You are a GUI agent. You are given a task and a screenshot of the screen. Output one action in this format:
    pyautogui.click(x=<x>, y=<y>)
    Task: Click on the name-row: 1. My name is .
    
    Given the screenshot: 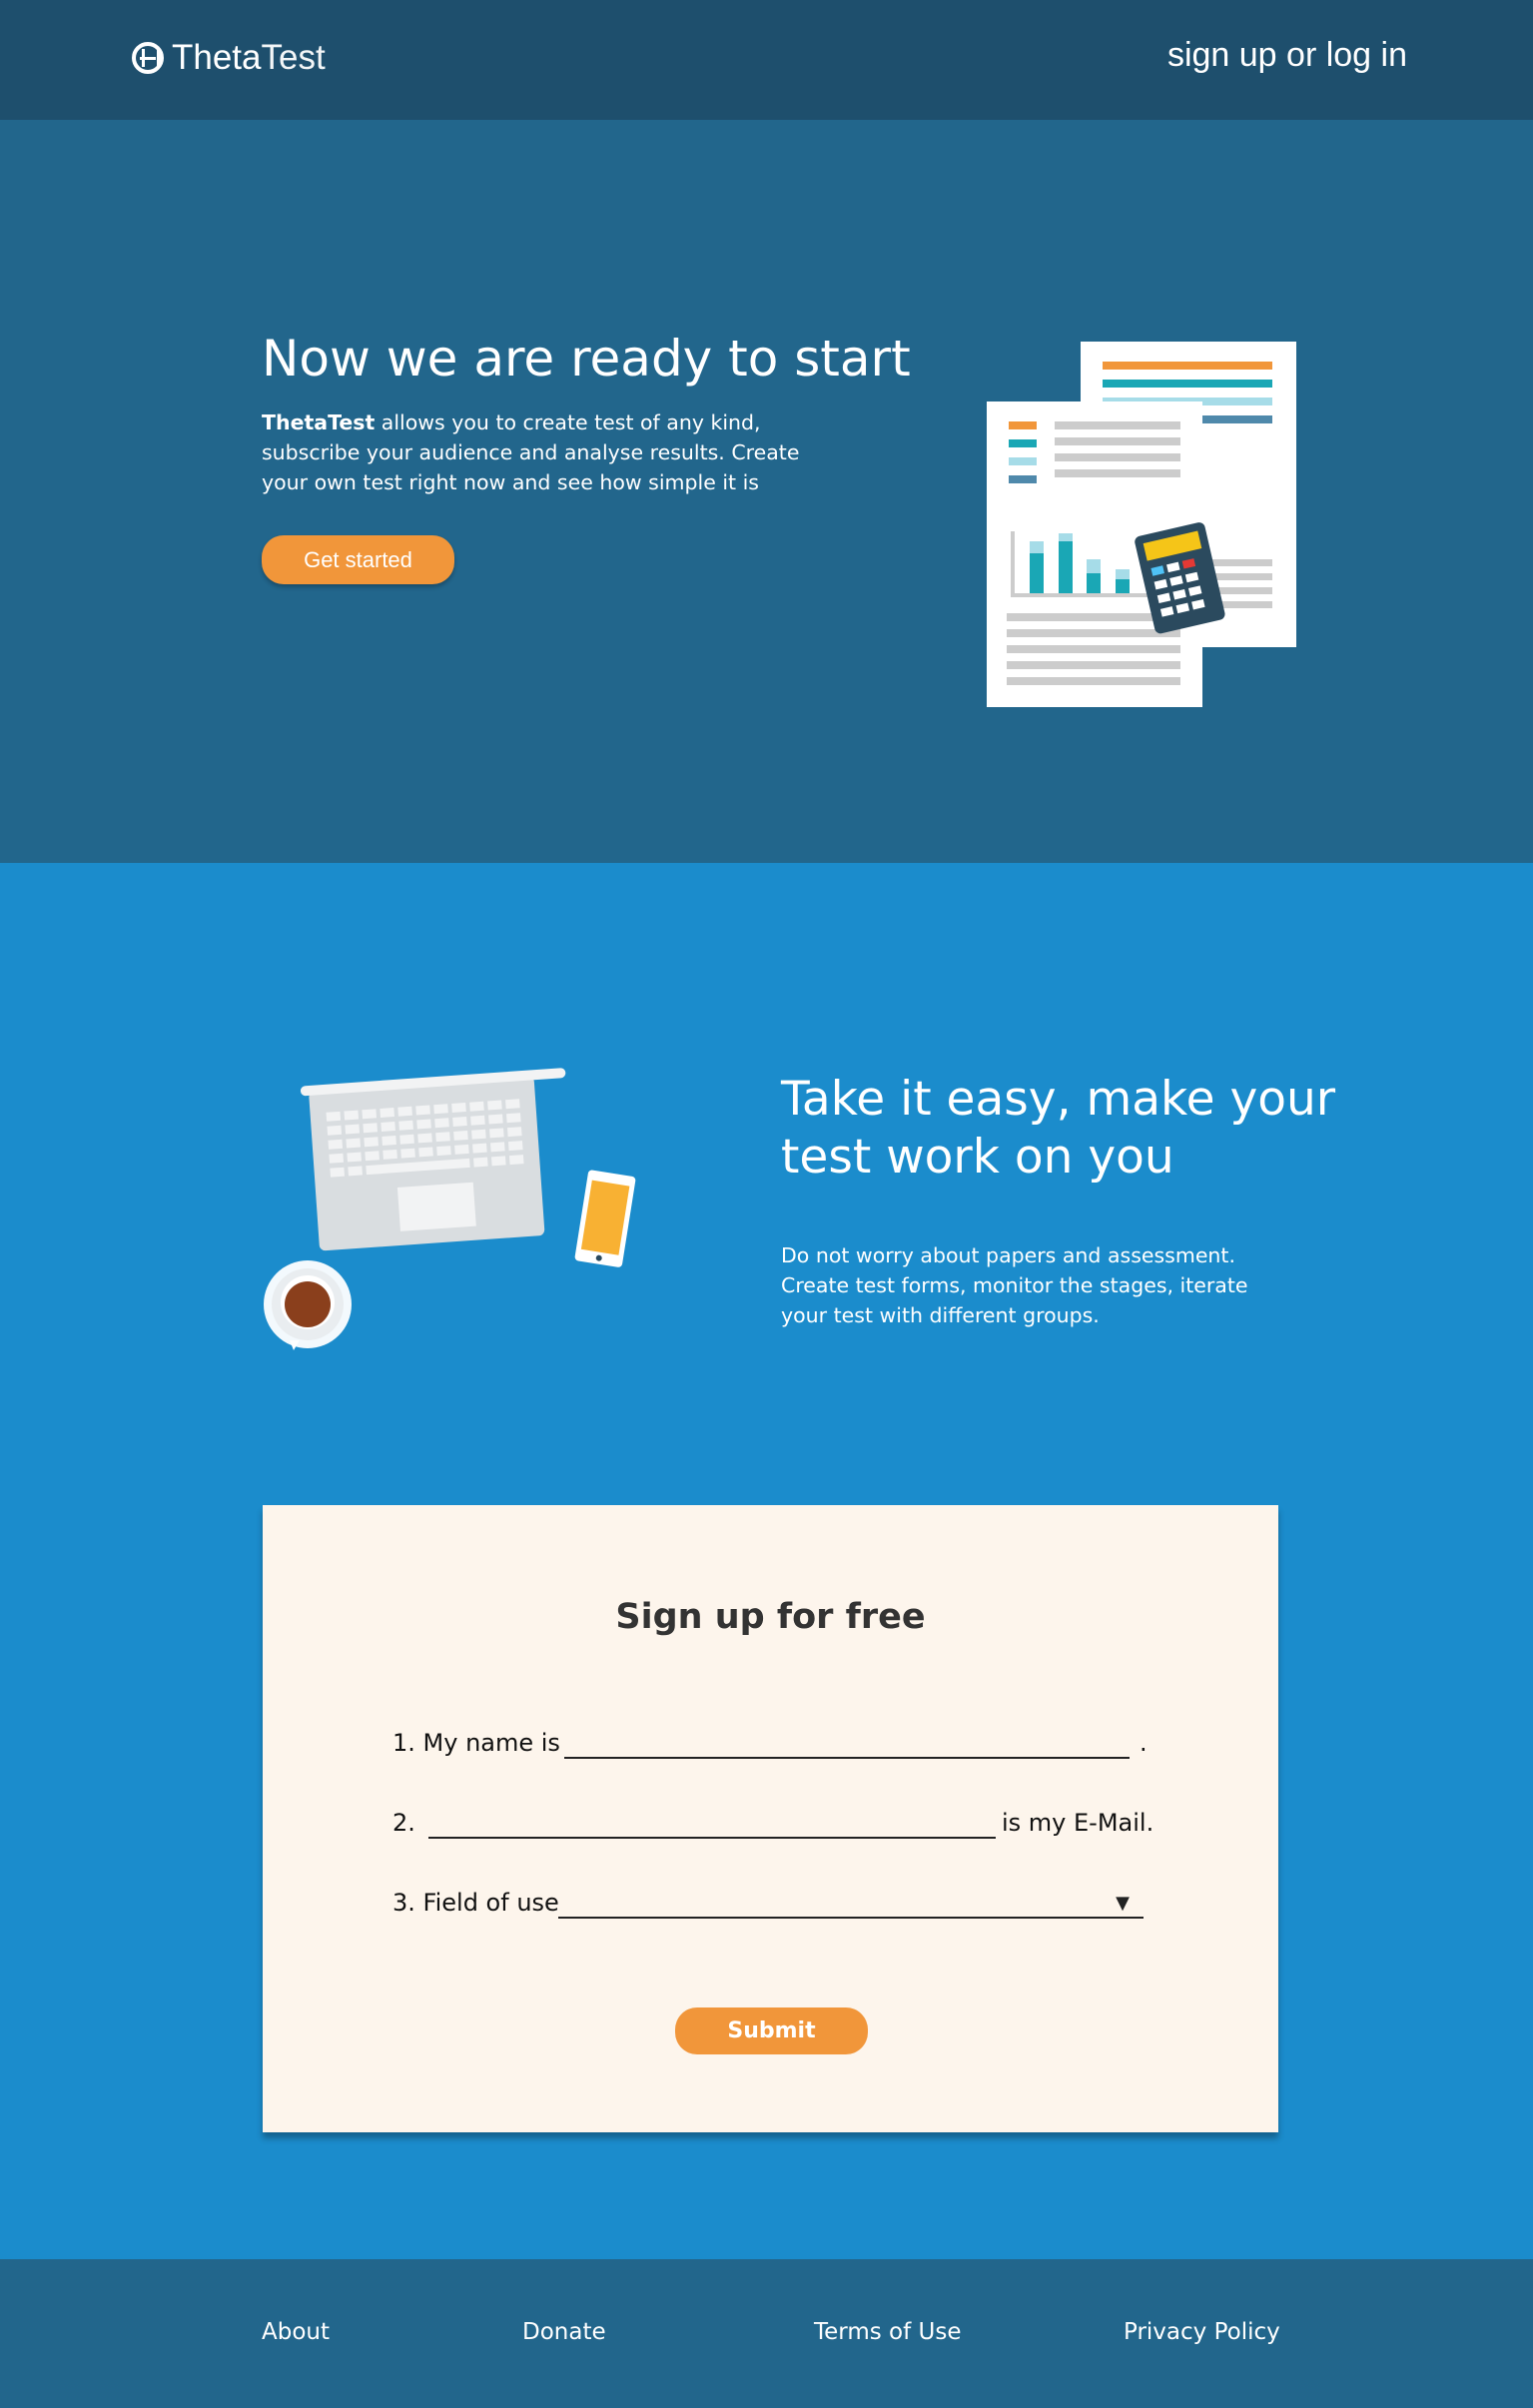 What is the action you would take?
    pyautogui.click(x=772, y=1745)
    